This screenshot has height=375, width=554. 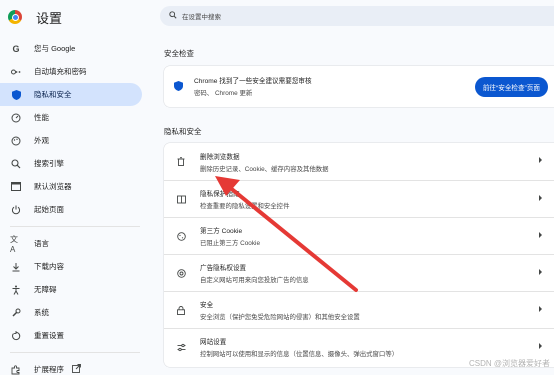 I want to click on sidebar-item-downloads: 下载内容, so click(x=71, y=266).